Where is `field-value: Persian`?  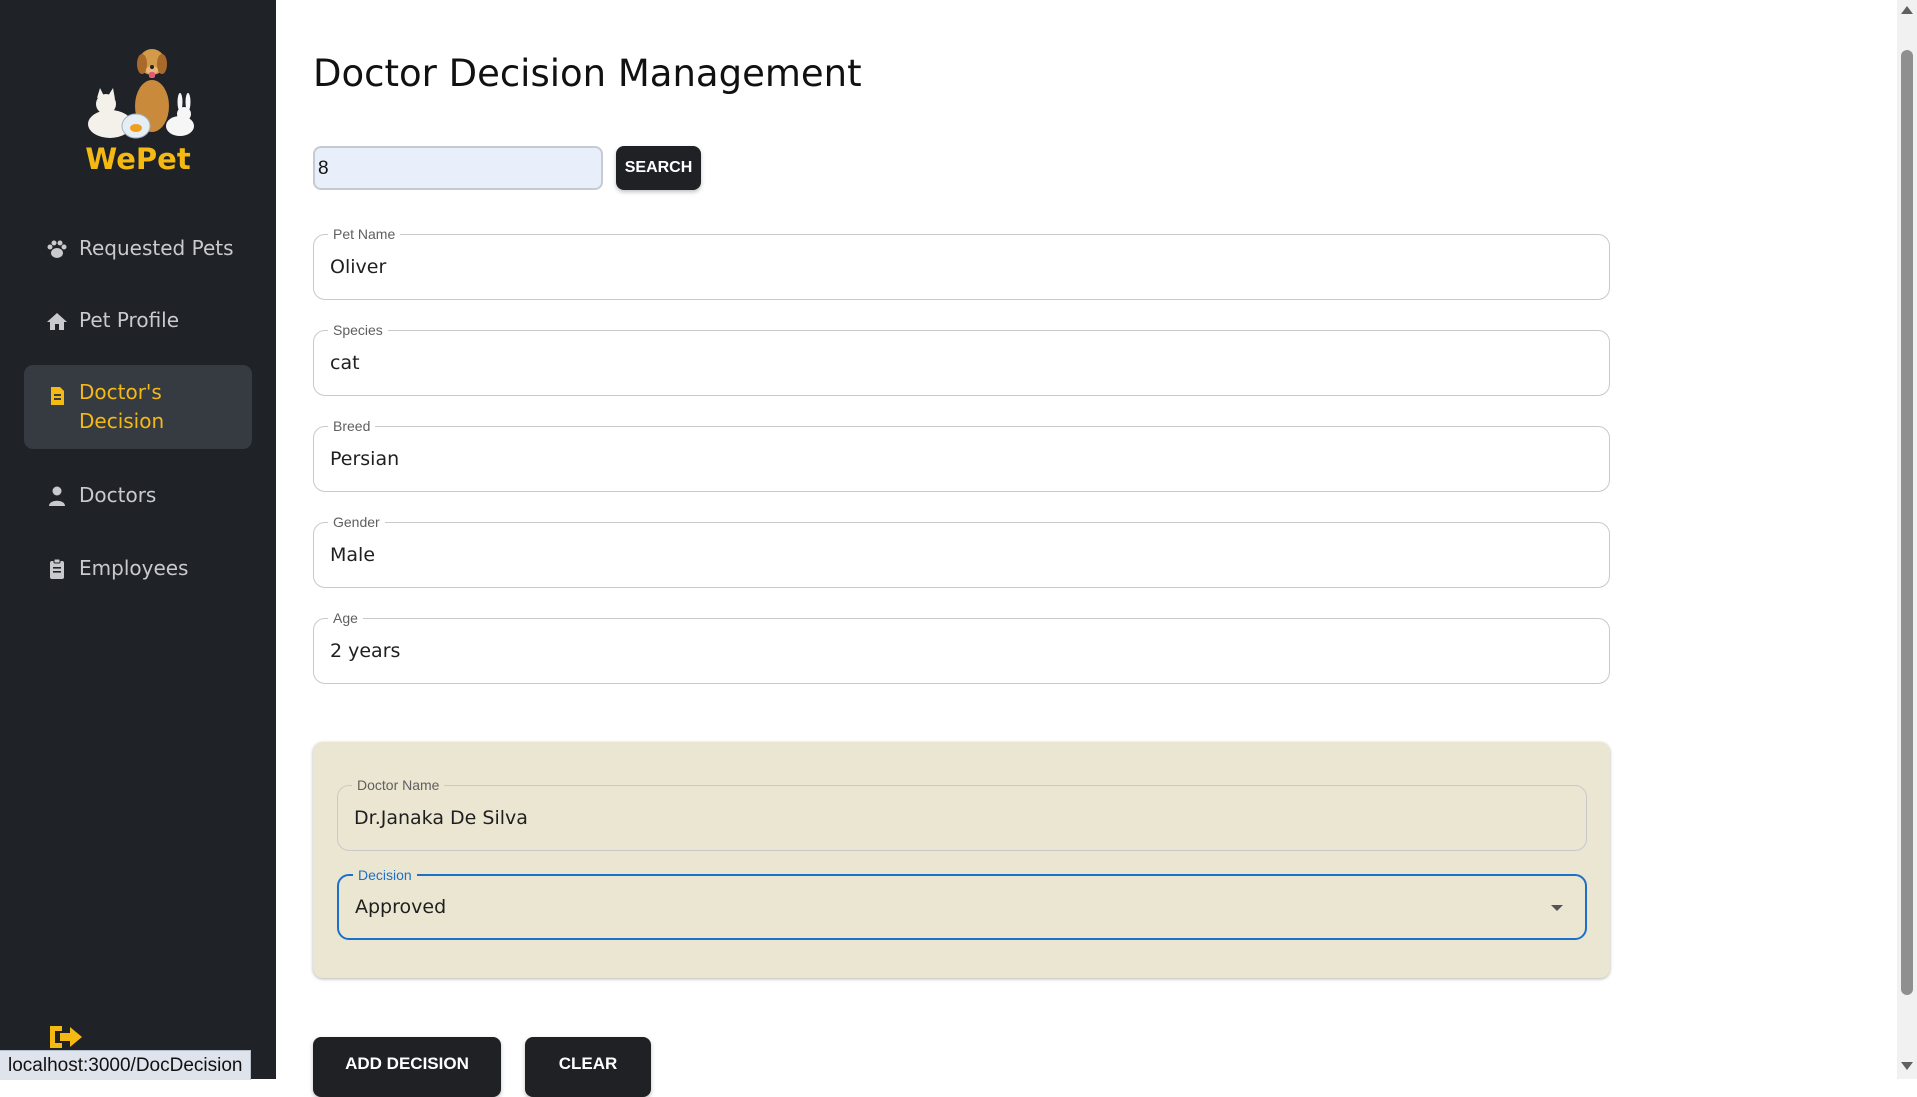
field-value: Persian is located at coordinates (365, 459).